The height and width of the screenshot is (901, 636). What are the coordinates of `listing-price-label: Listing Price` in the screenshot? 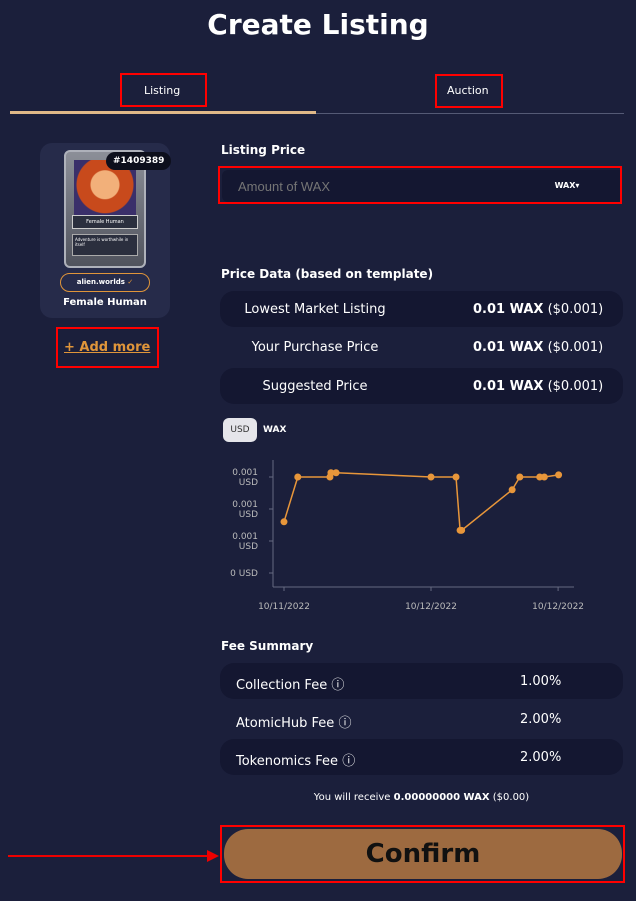 It's located at (263, 150).